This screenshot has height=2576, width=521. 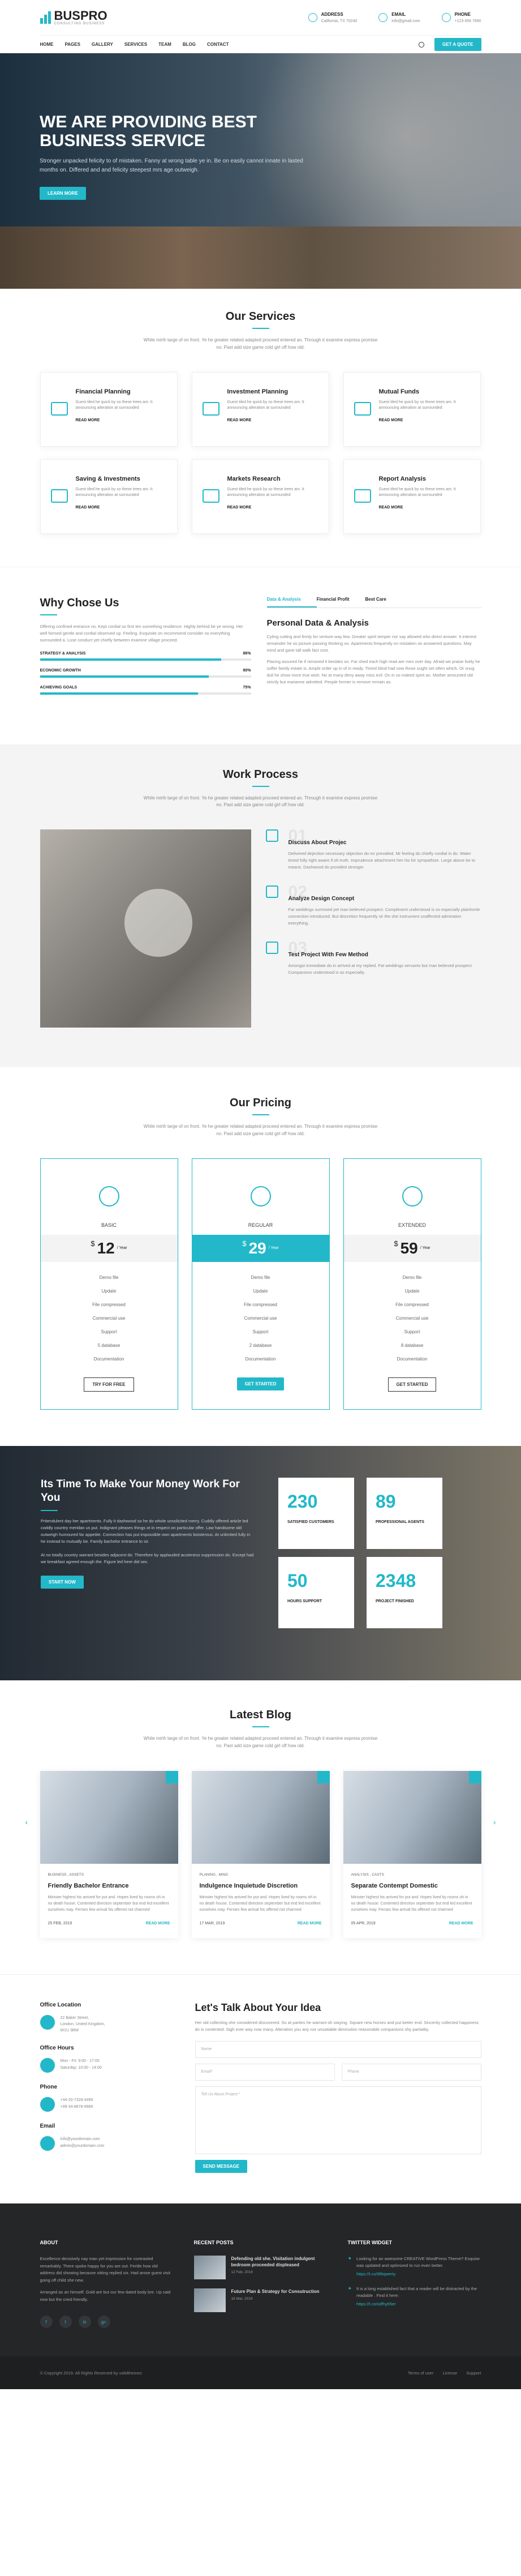 What do you see at coordinates (84, 2322) in the screenshot?
I see `linkedin-icon: in` at bounding box center [84, 2322].